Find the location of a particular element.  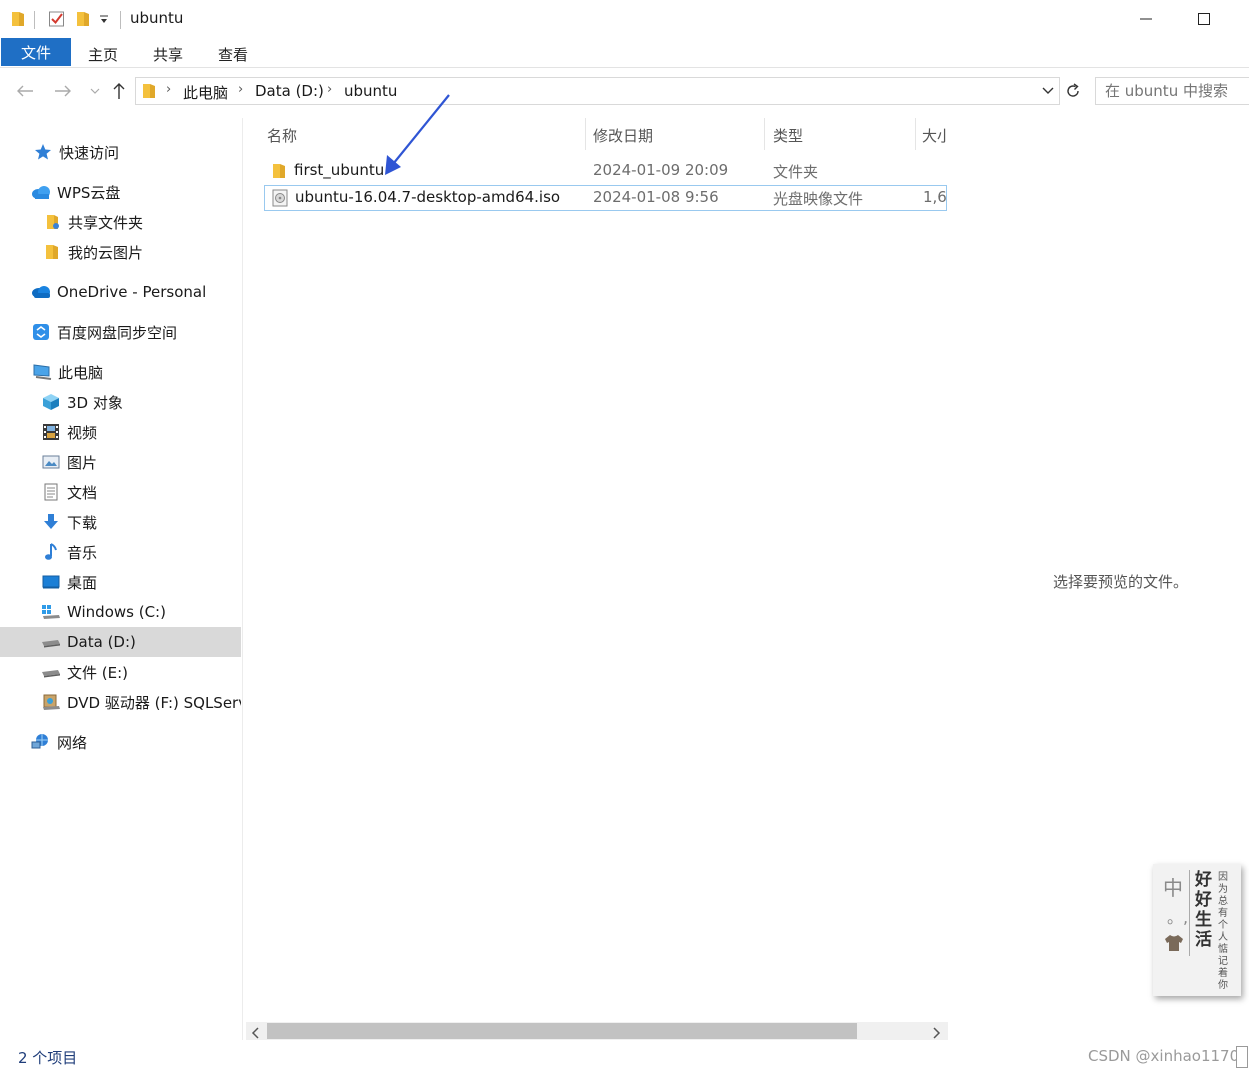

column-header-type: 类型 is located at coordinates (788, 135).